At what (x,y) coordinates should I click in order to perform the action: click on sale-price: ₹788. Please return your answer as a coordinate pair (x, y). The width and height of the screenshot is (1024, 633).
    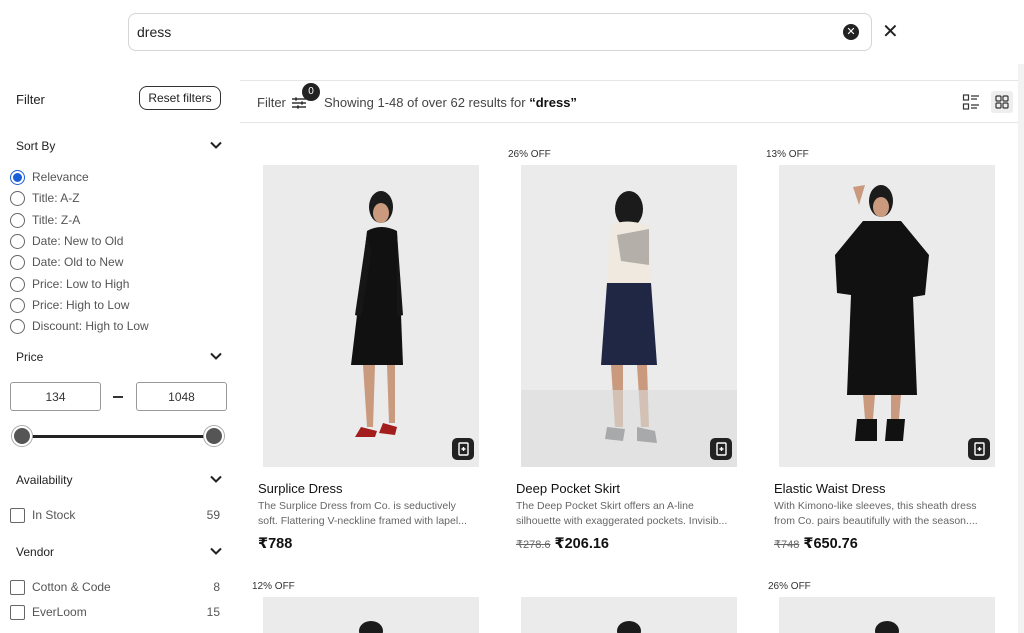
    Looking at the image, I should click on (275, 544).